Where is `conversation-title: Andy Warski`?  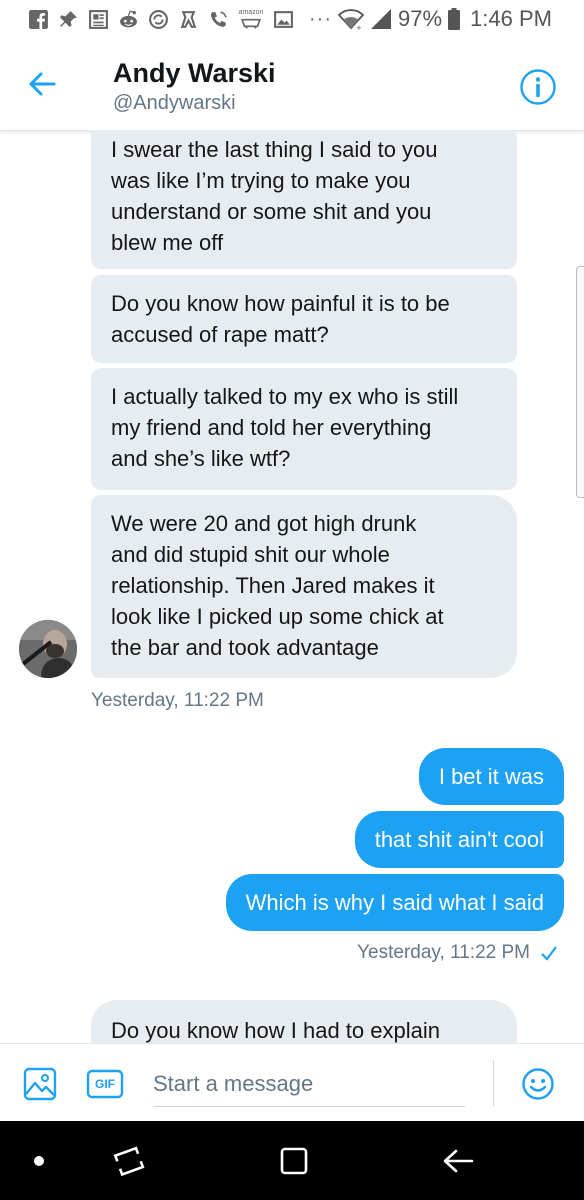
conversation-title: Andy Warski is located at coordinates (194, 73).